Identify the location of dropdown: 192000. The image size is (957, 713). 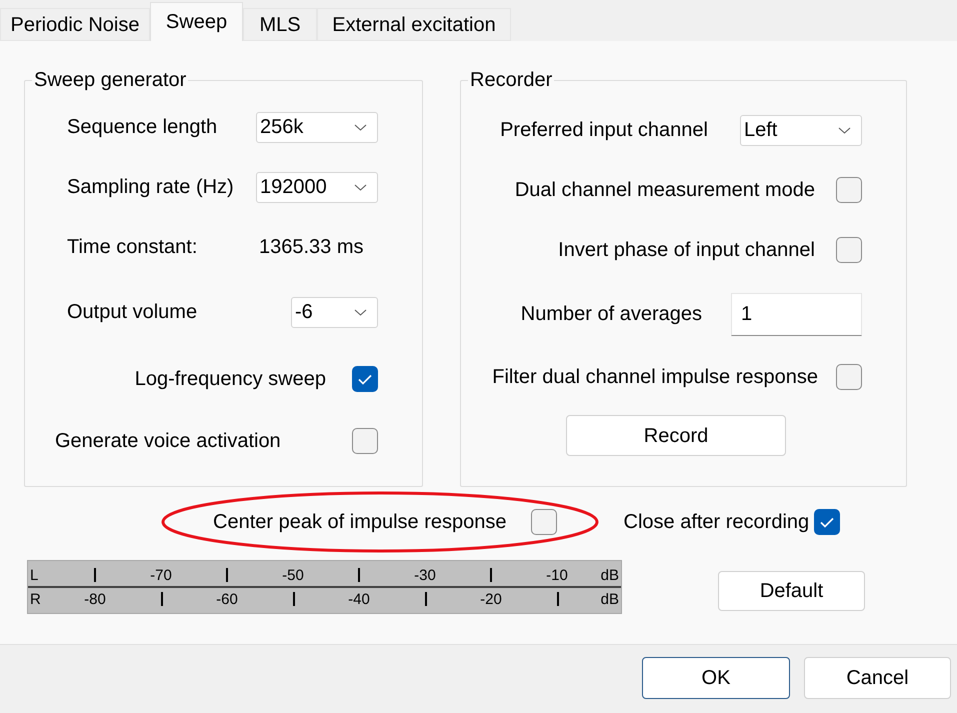
(317, 187).